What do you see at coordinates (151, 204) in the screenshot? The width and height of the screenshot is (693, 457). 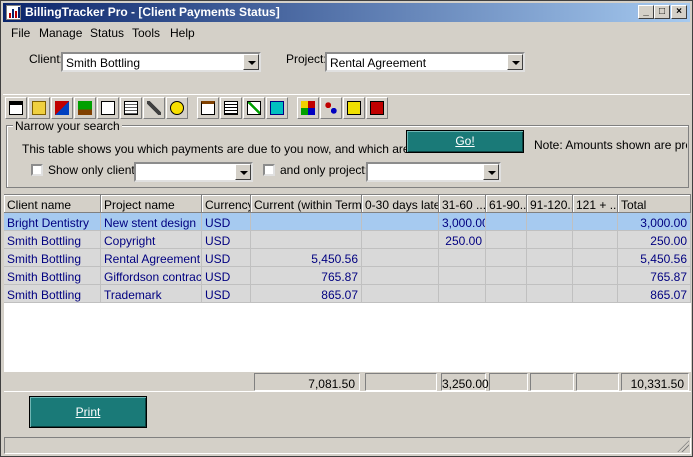 I see `col-project-name: Project name` at bounding box center [151, 204].